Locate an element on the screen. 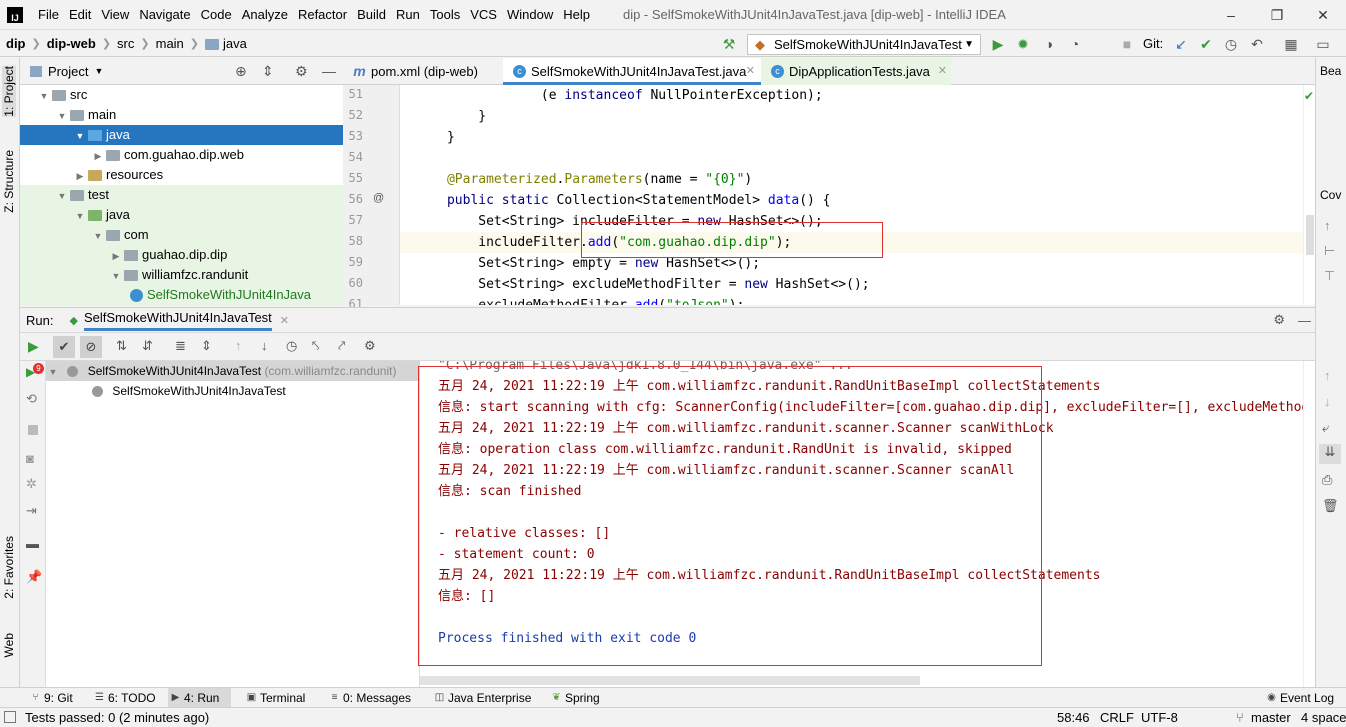  code-line: (e instanceof NullPointerException); is located at coordinates (851, 95).